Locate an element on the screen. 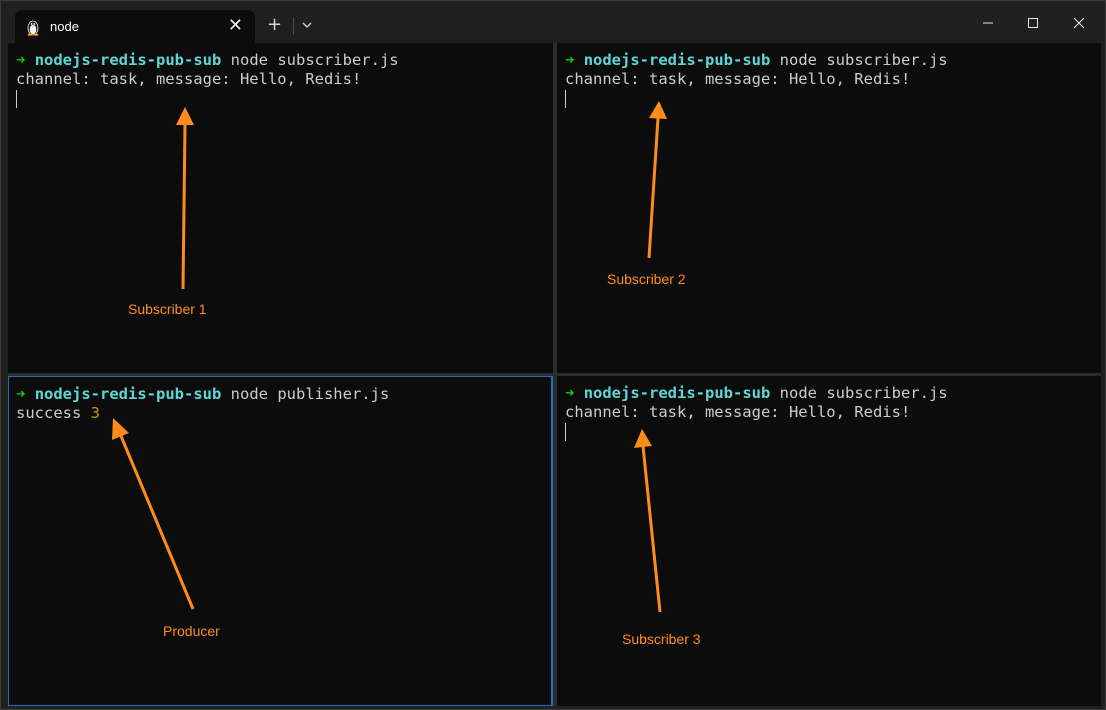 Image resolution: width=1106 pixels, height=710 pixels. prompt-line: ➜ nodejs-redis-pub-sub node publisher.js is located at coordinates (202, 394).